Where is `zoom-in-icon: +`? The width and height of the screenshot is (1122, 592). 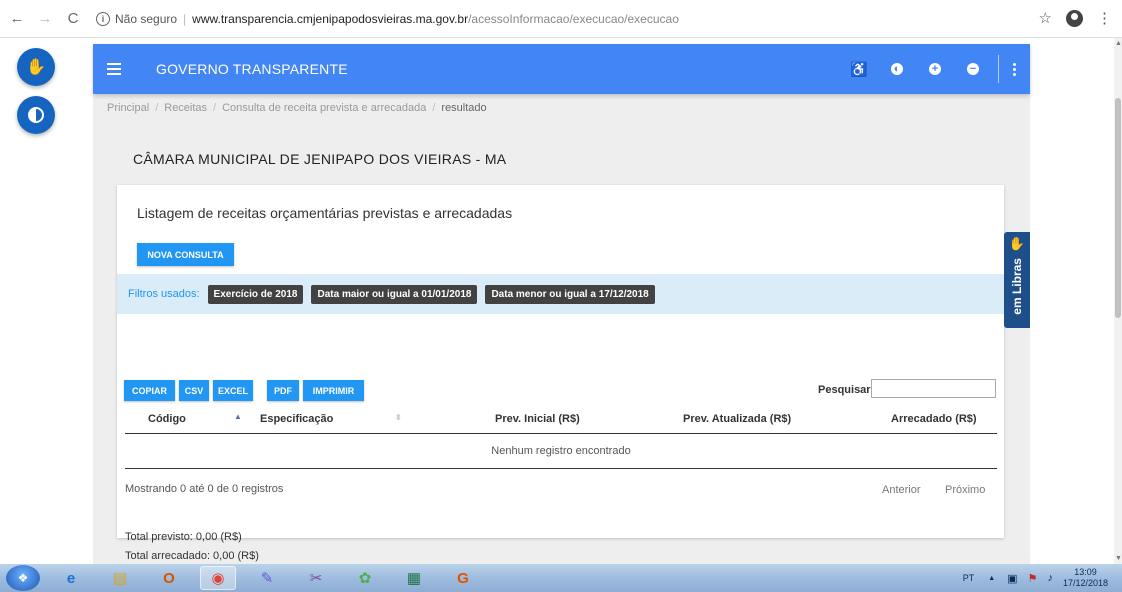 zoom-in-icon: + is located at coordinates (935, 69).